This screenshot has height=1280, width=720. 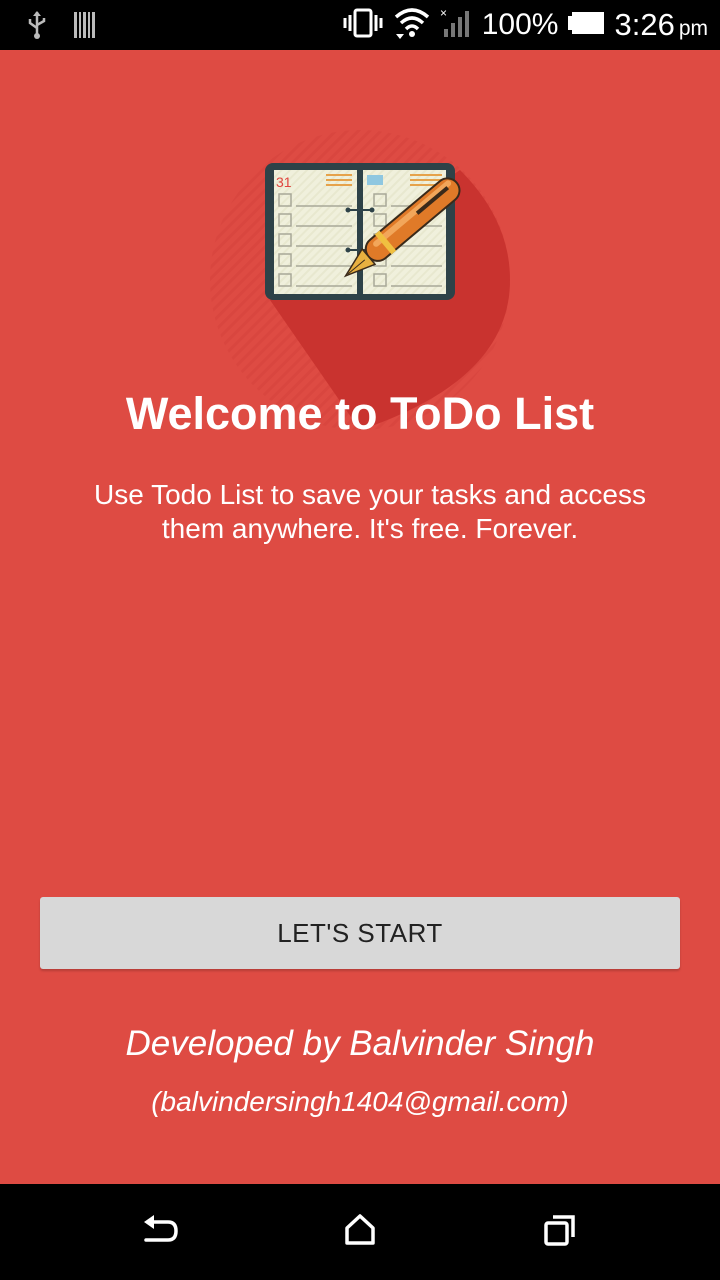 I want to click on back-button, so click(x=160, y=1232).